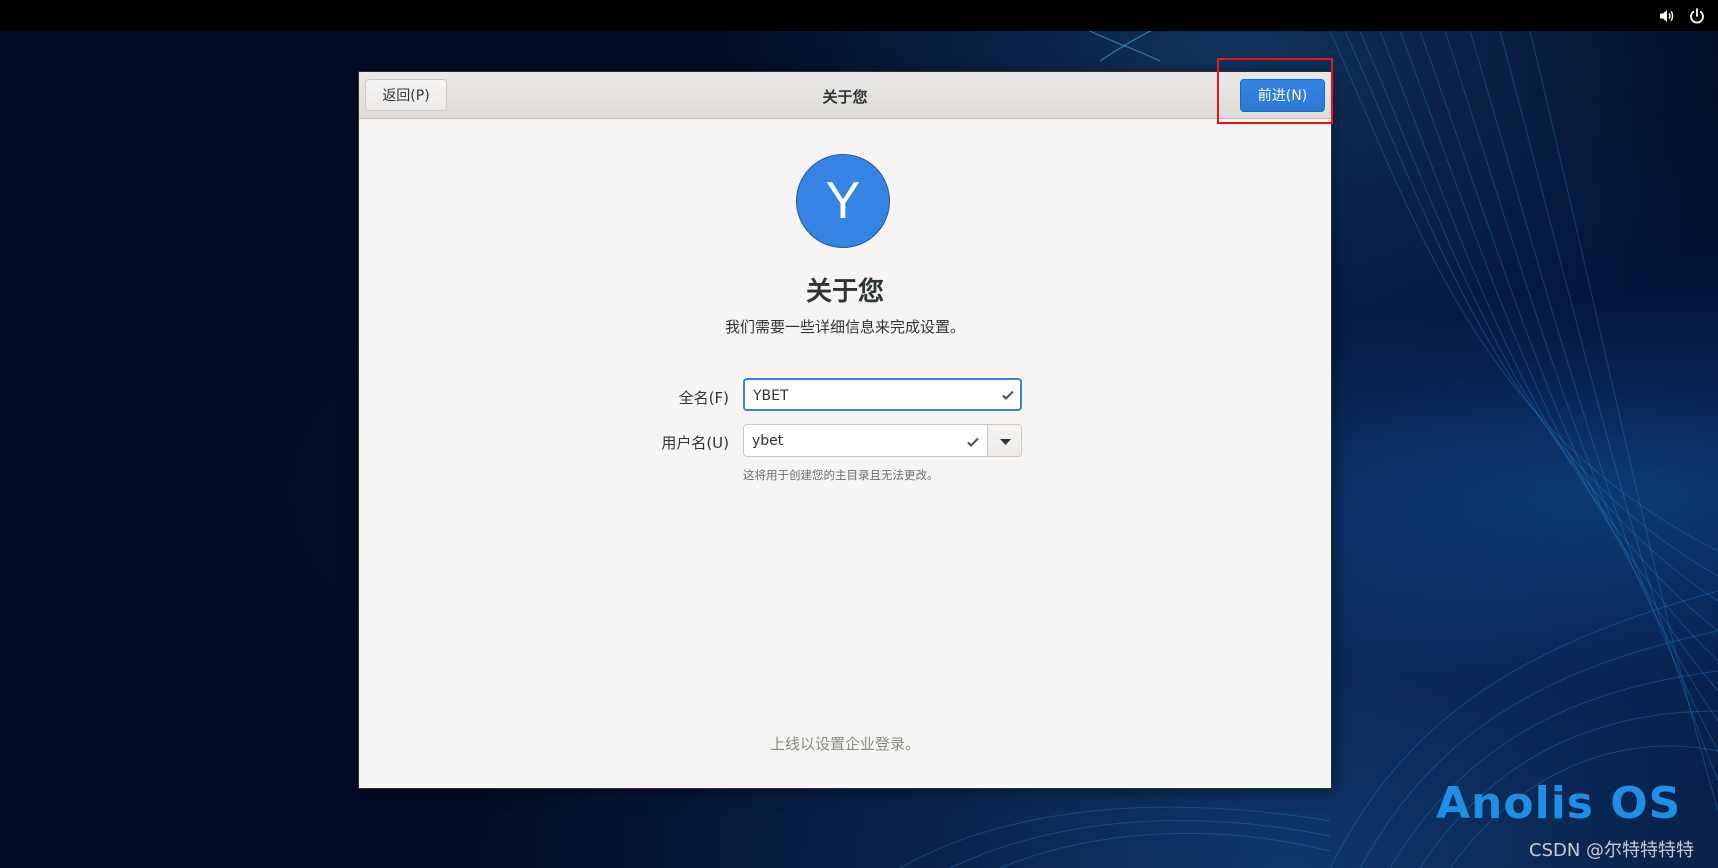 Image resolution: width=1718 pixels, height=868 pixels. Describe the element at coordinates (841, 475) in the screenshot. I see `username-hint: 这将用于创建您的主目录且无法更改。` at that location.